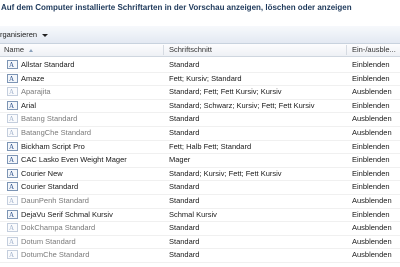 Image resolution: width=400 pixels, height=267 pixels. I want to click on font-style: Fett; Halb Fett; Standard, so click(210, 146).